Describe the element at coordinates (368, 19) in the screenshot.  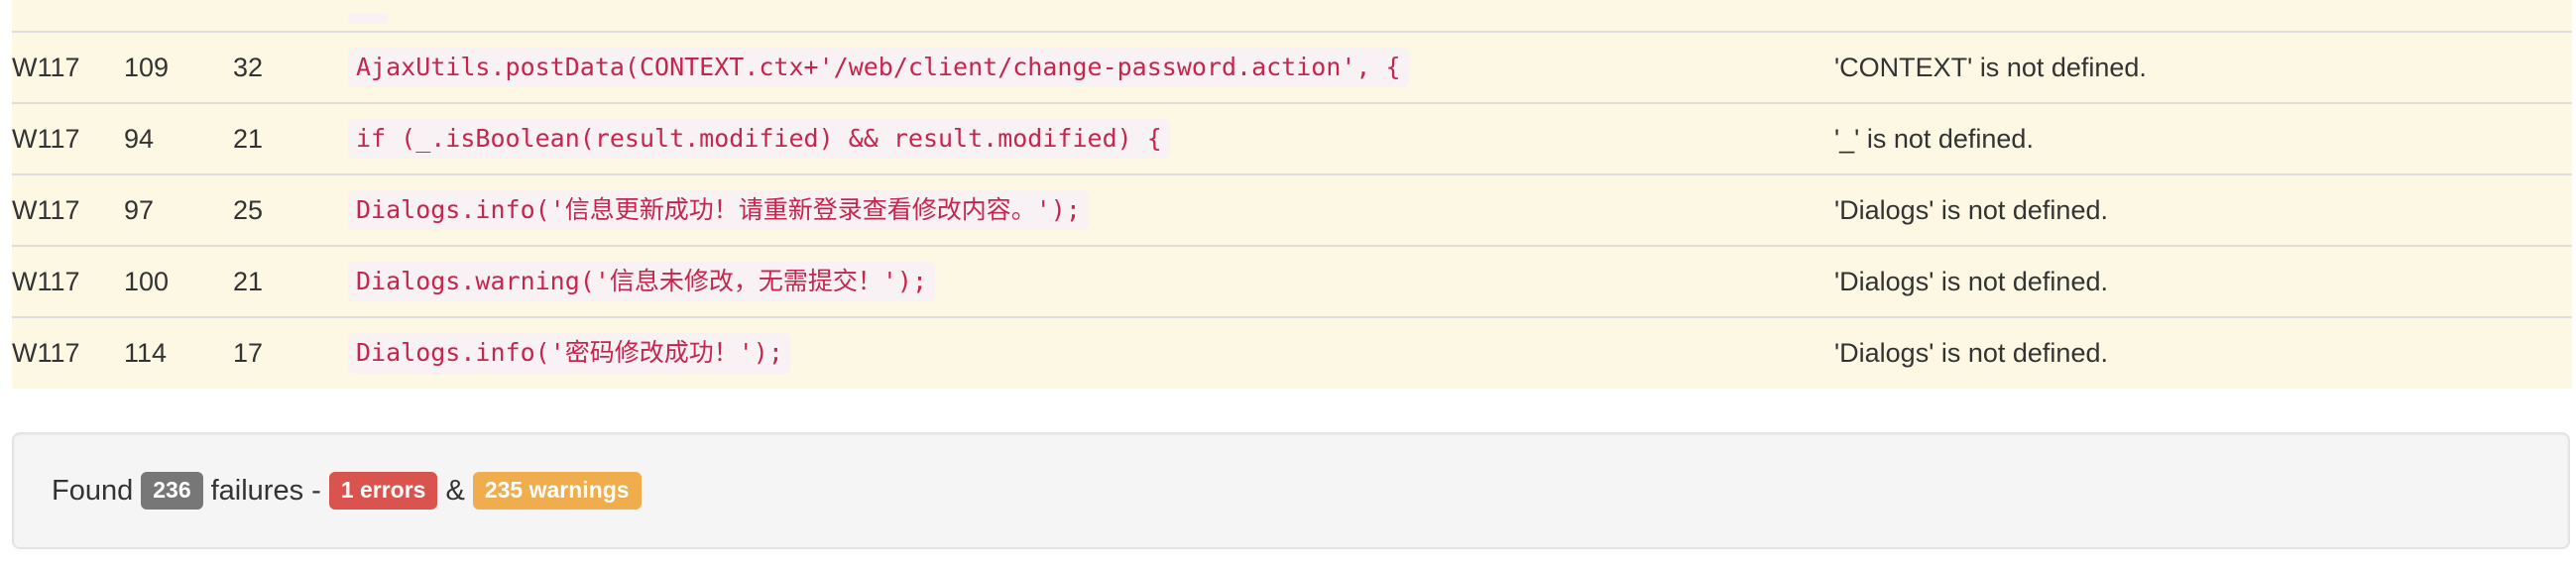
I see `partial-code-chip` at that location.